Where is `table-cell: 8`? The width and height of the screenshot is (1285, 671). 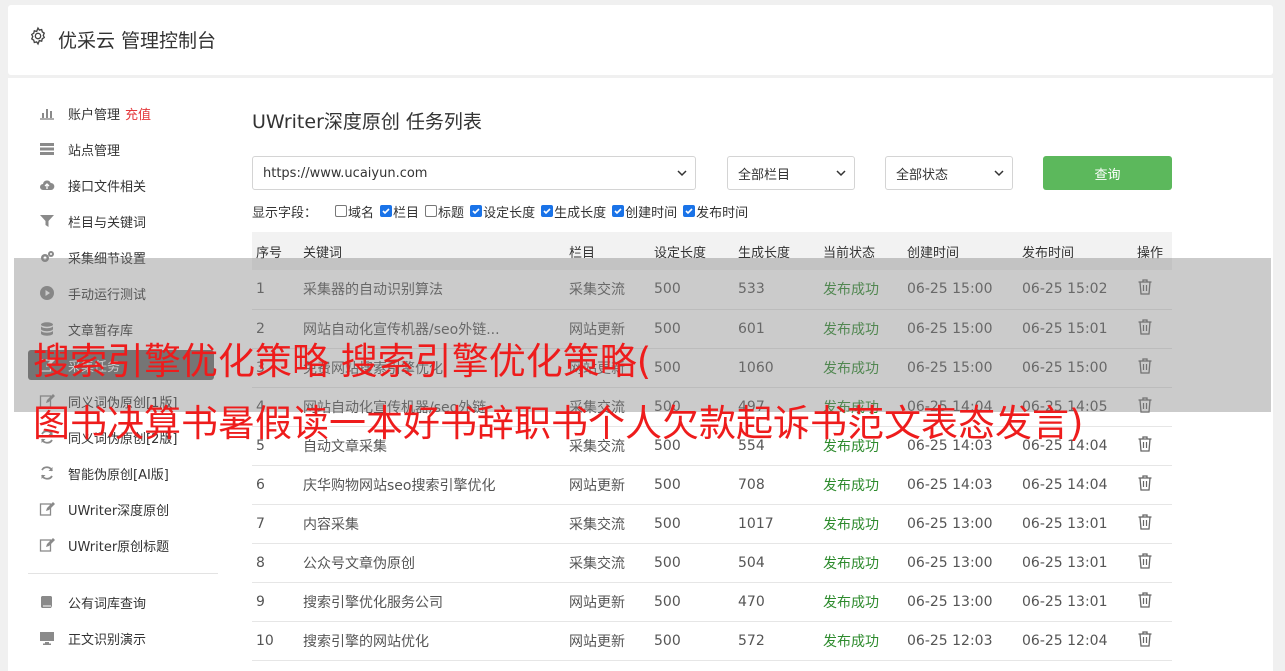
table-cell: 8 is located at coordinates (275, 563).